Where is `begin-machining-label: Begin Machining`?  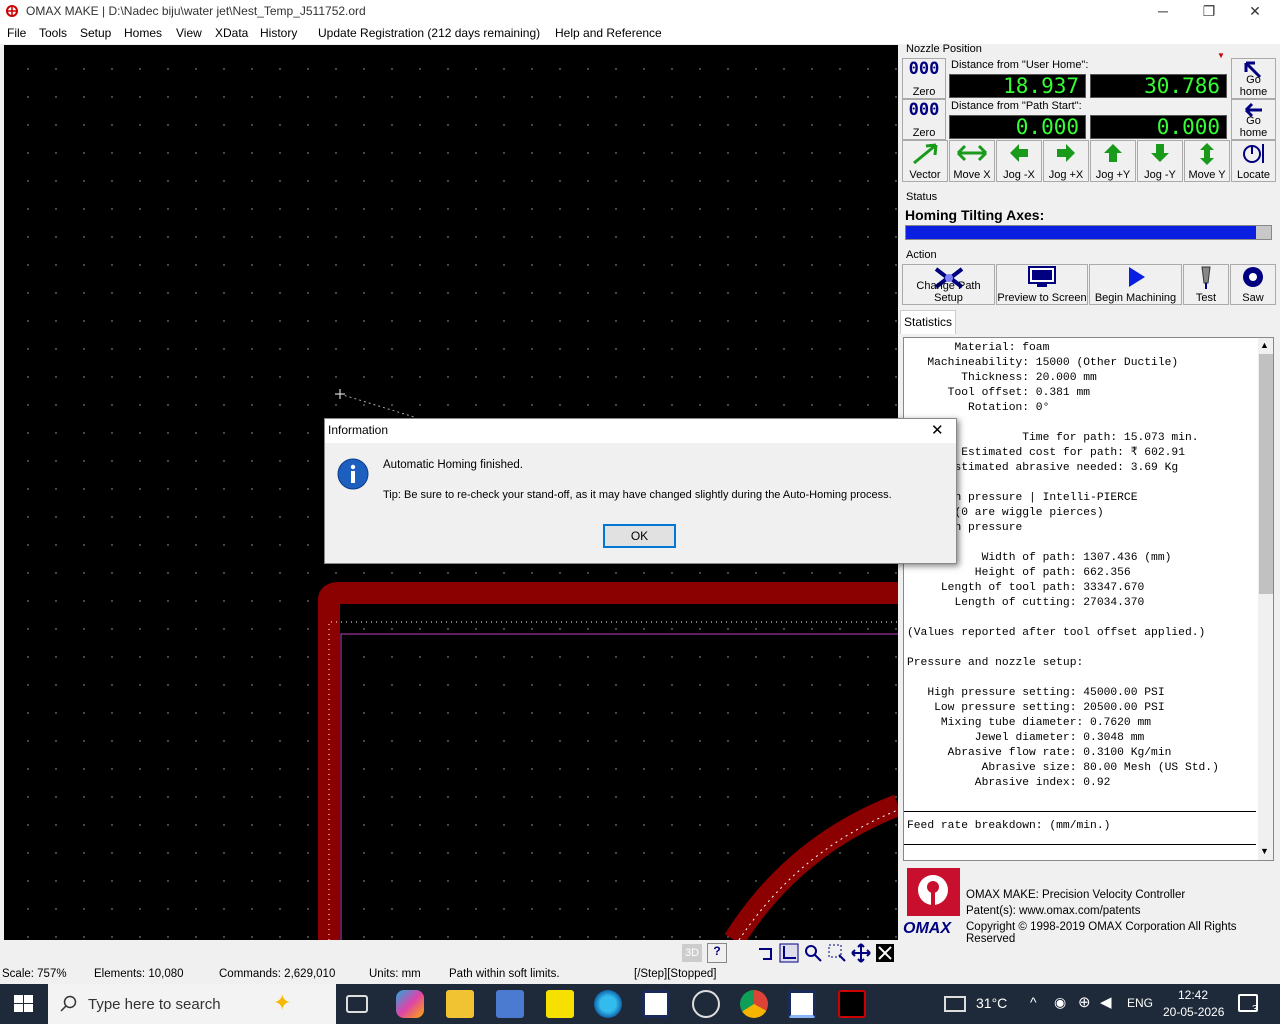
begin-machining-label: Begin Machining is located at coordinates (1135, 298).